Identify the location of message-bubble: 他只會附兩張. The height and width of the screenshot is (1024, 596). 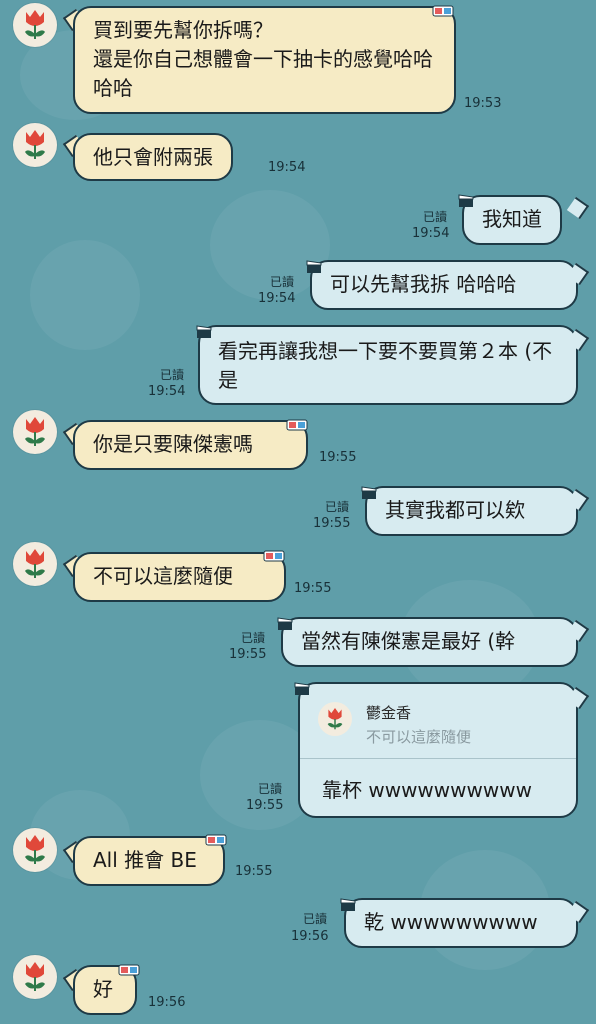
(153, 157).